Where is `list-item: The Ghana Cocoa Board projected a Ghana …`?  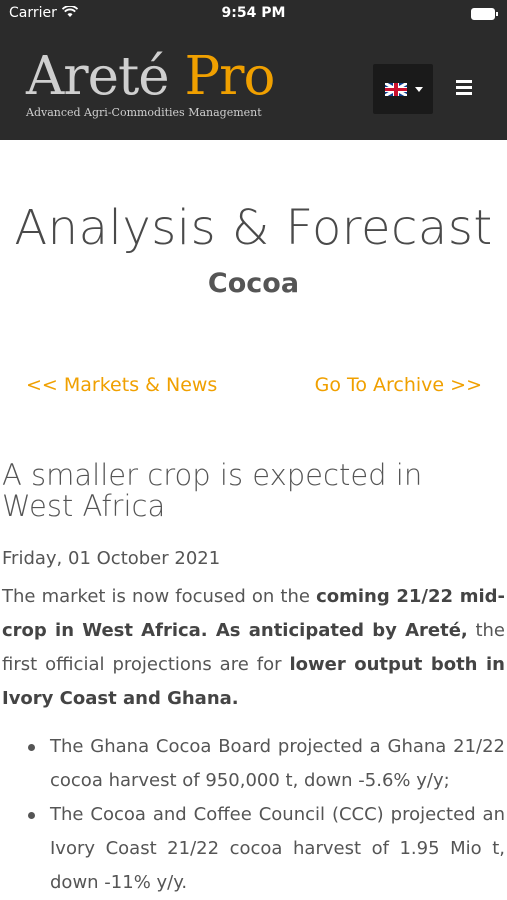 list-item: The Ghana Cocoa Board projected a Ghana … is located at coordinates (253, 764).